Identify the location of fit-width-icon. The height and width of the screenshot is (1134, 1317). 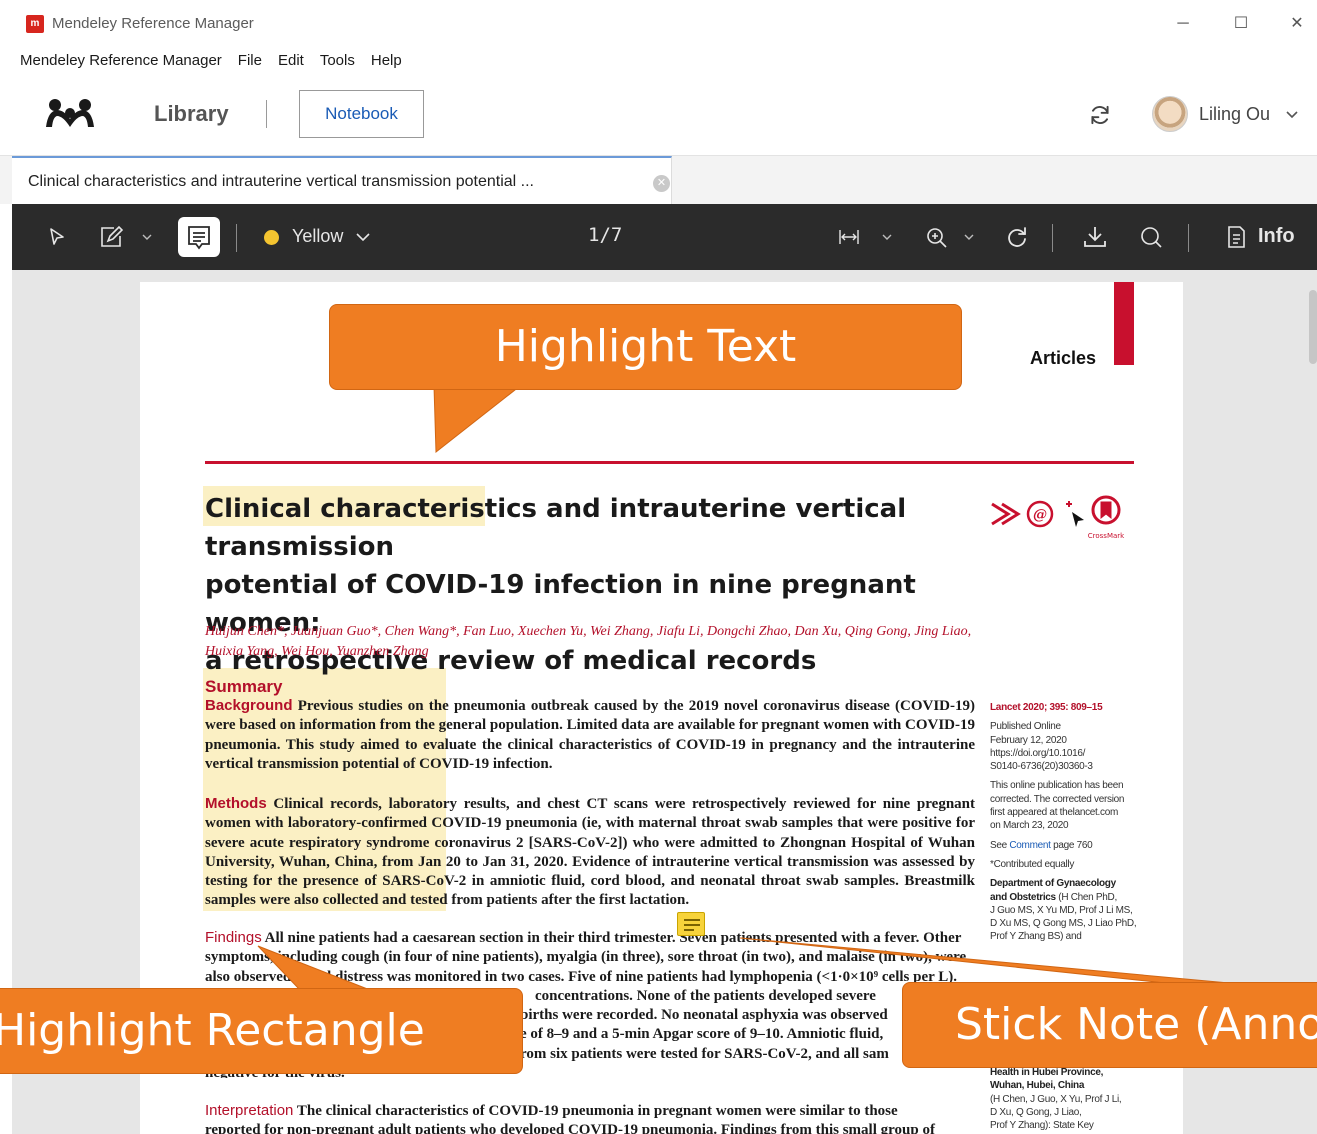
(849, 237).